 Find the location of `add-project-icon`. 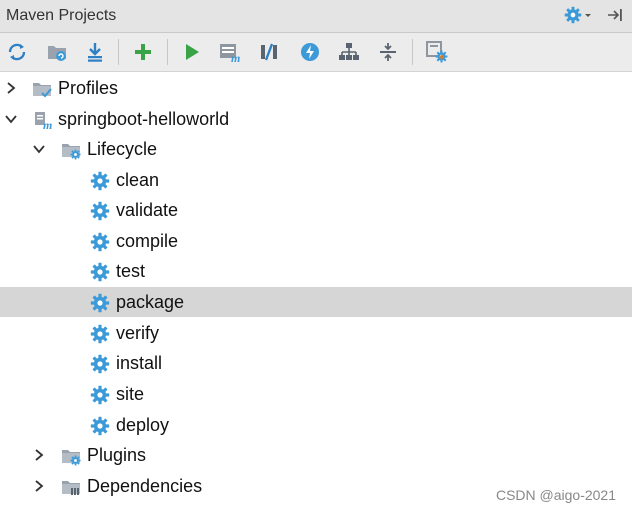

add-project-icon is located at coordinates (143, 52).